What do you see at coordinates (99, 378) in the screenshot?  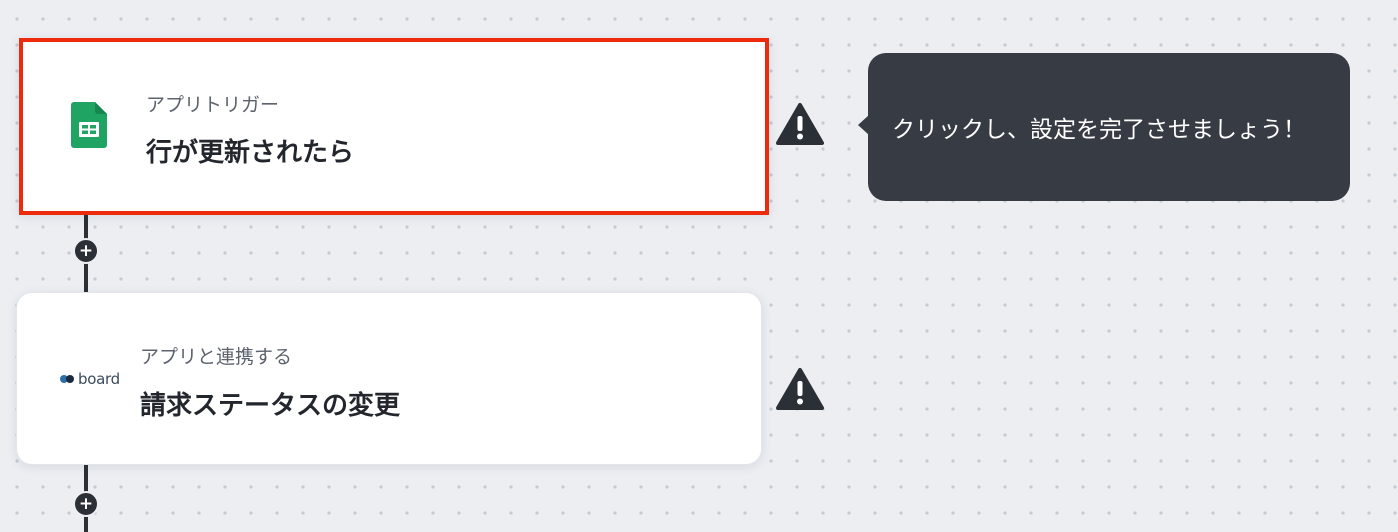 I see `board-logo-text: board` at bounding box center [99, 378].